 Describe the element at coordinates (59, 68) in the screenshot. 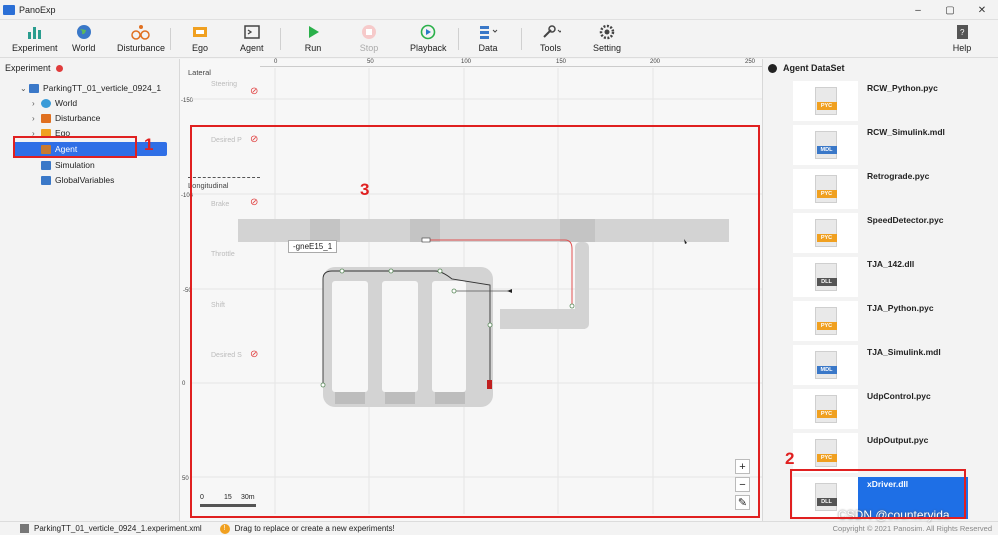

I see `close-circle-icon` at that location.